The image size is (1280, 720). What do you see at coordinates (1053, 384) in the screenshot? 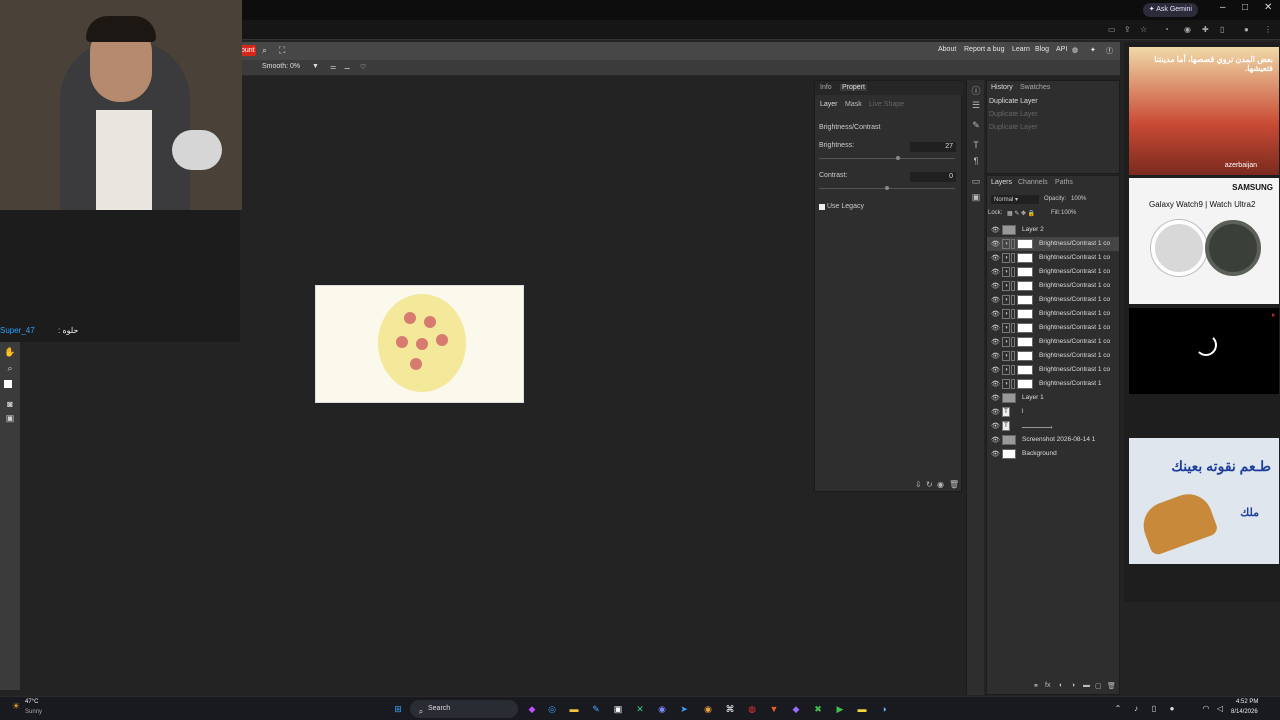
I see `layer-row: 👁 ◑ Brightness/Contrast 1` at bounding box center [1053, 384].